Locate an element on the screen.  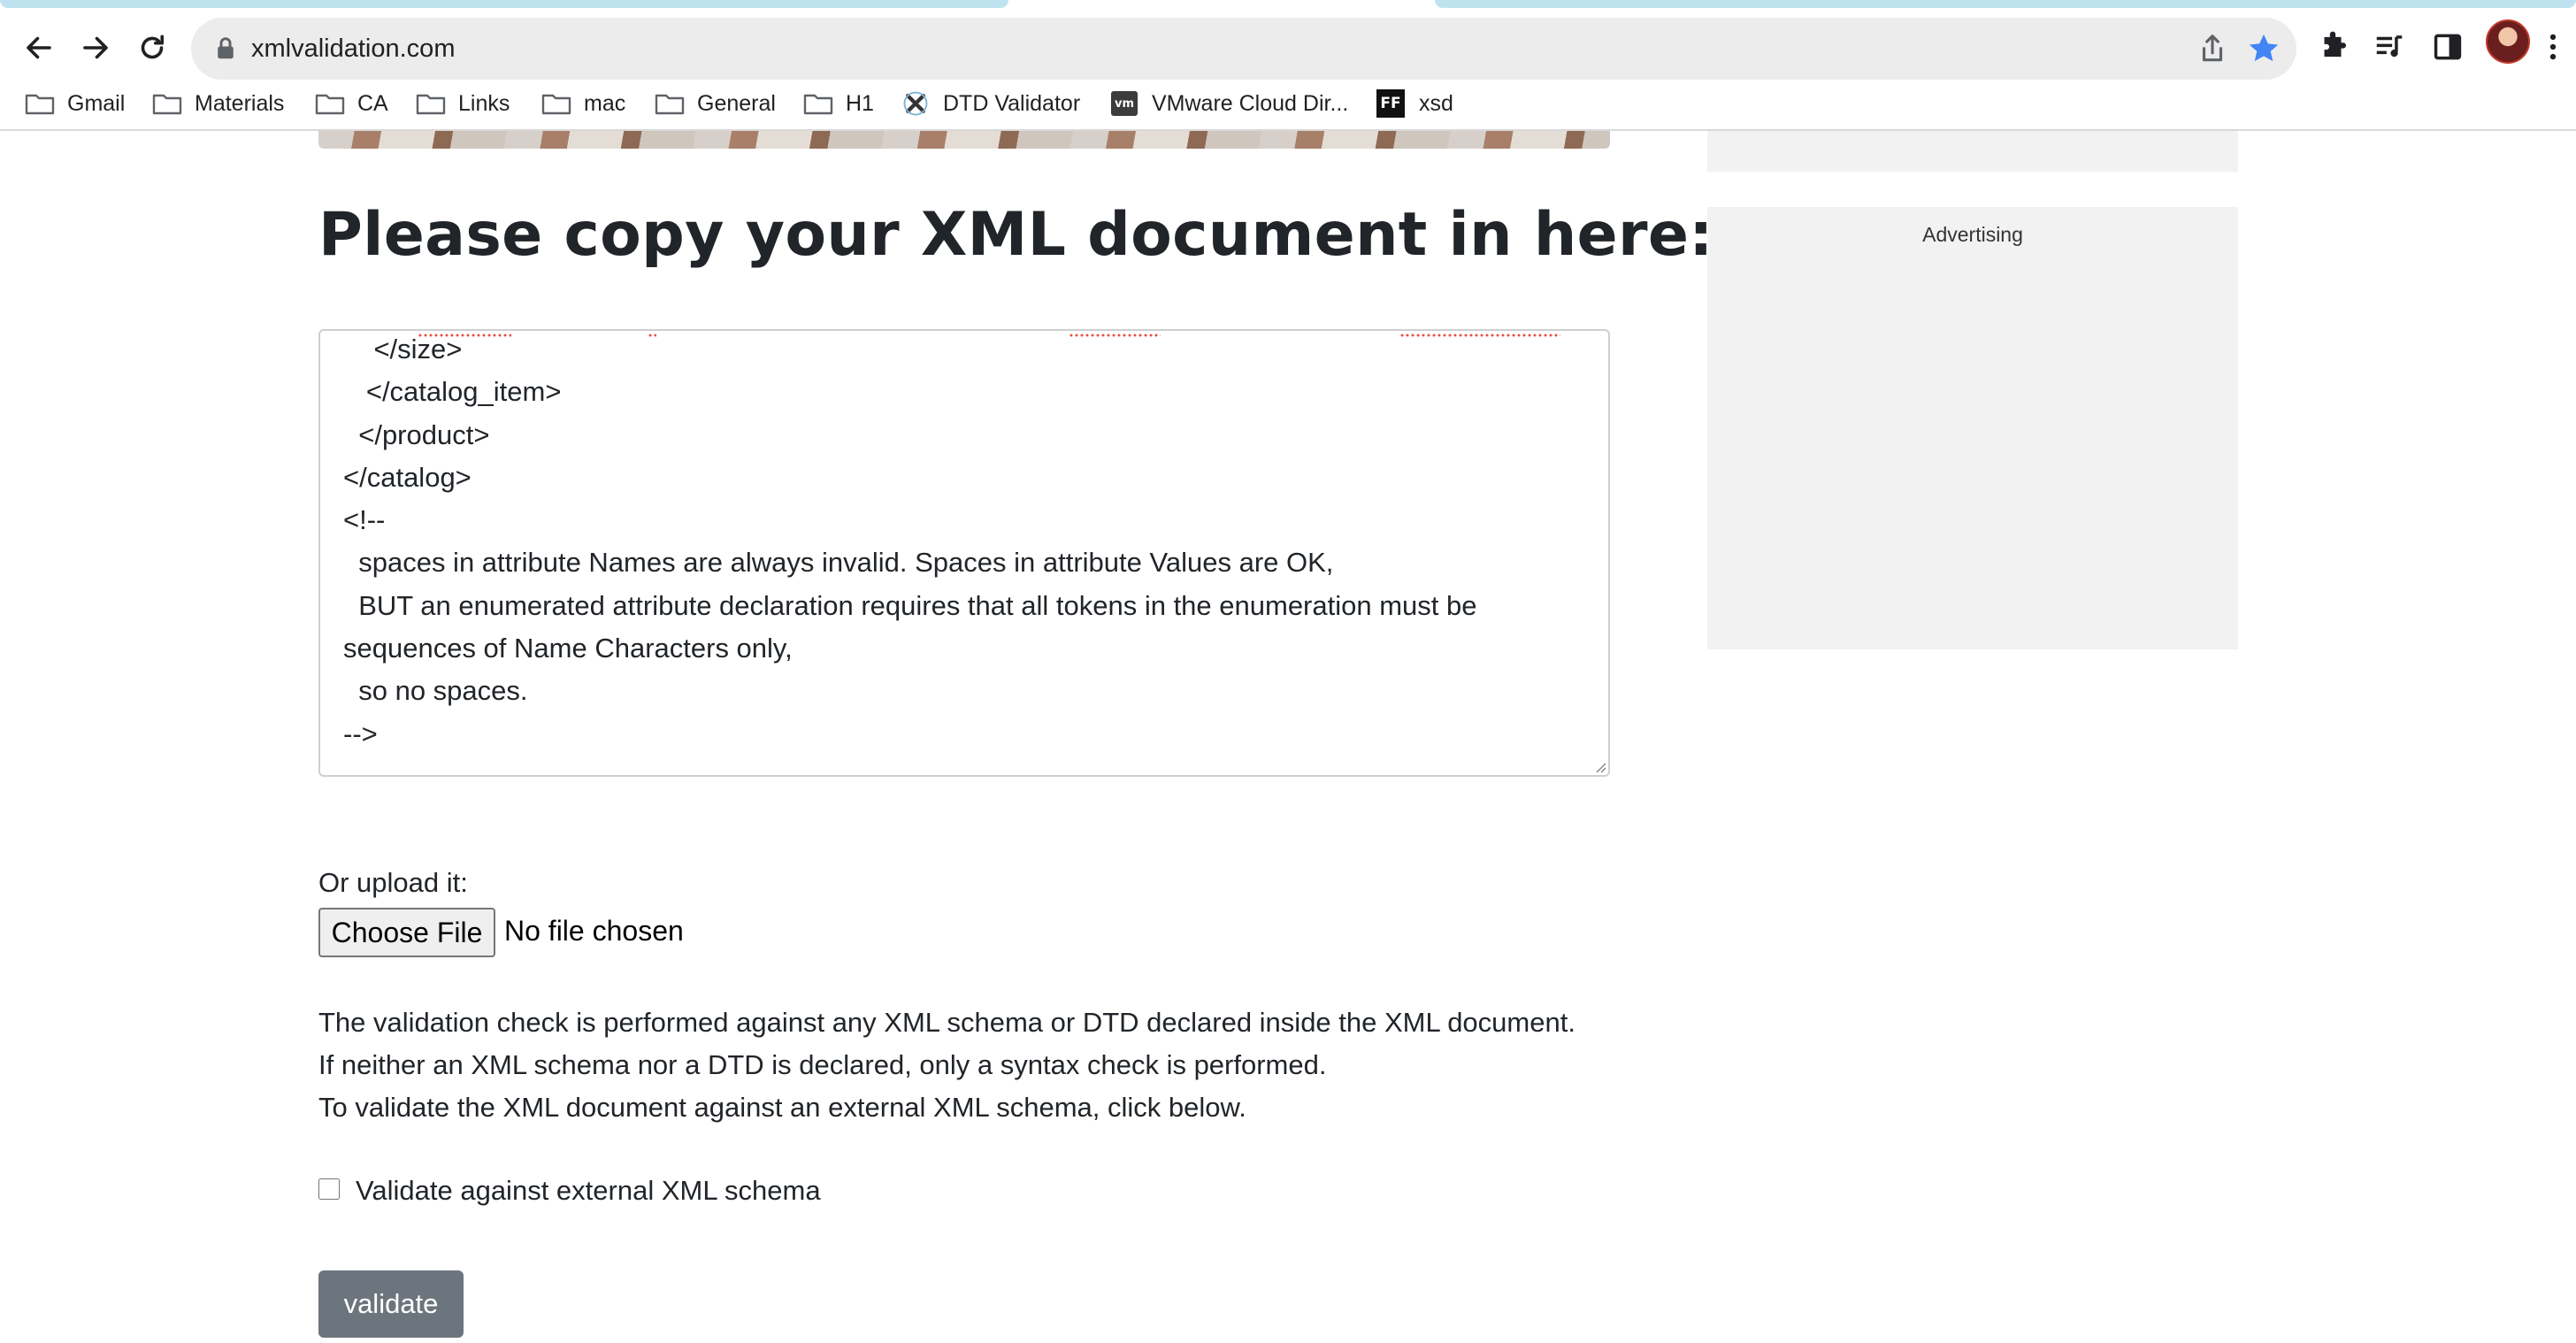
resize-handle-icon is located at coordinates (1599, 766).